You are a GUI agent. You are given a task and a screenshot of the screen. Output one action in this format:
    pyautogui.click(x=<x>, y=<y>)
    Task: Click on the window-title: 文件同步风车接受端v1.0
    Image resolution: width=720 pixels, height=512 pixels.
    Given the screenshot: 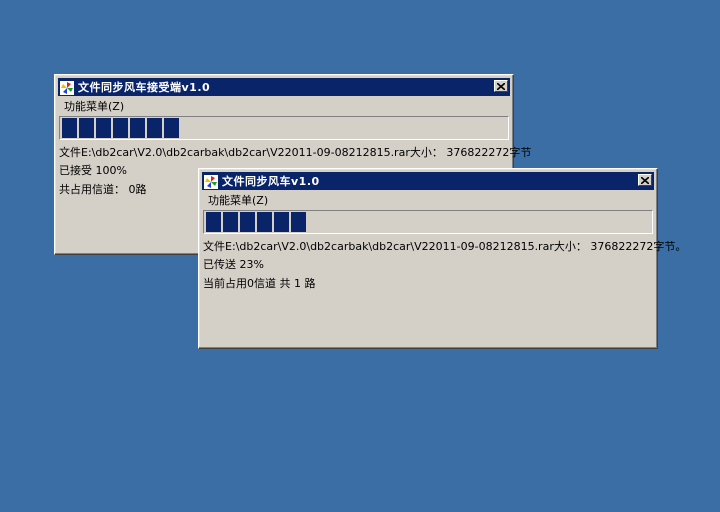 What is the action you would take?
    pyautogui.click(x=144, y=87)
    